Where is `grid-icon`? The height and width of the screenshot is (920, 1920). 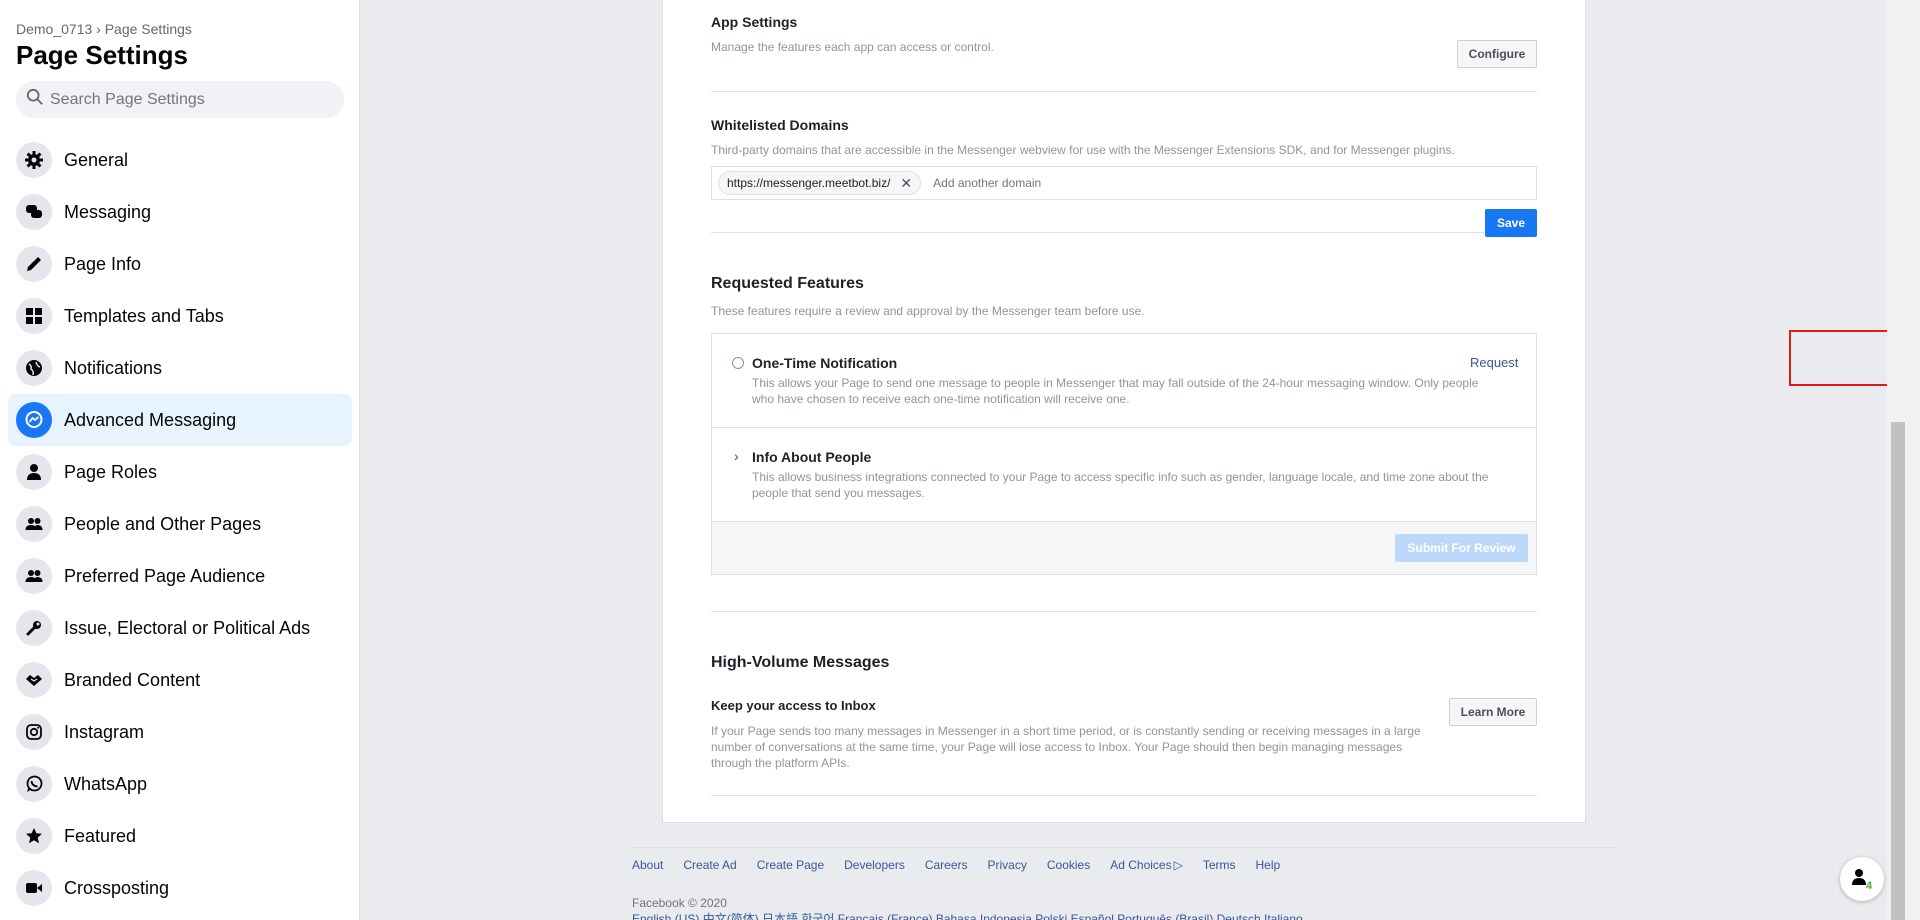 grid-icon is located at coordinates (34, 316).